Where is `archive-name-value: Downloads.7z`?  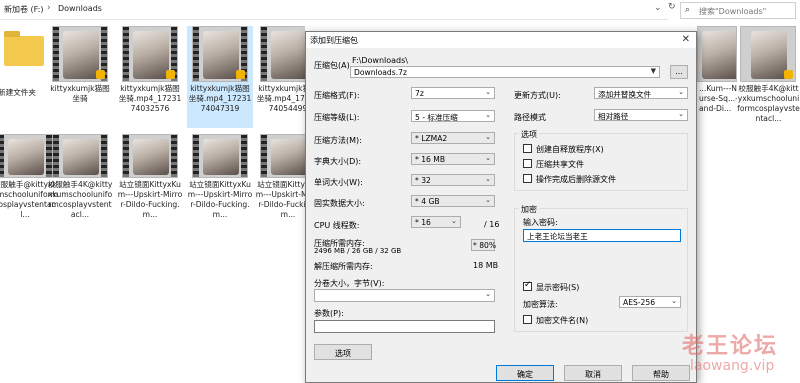 archive-name-value: Downloads.7z is located at coordinates (380, 72).